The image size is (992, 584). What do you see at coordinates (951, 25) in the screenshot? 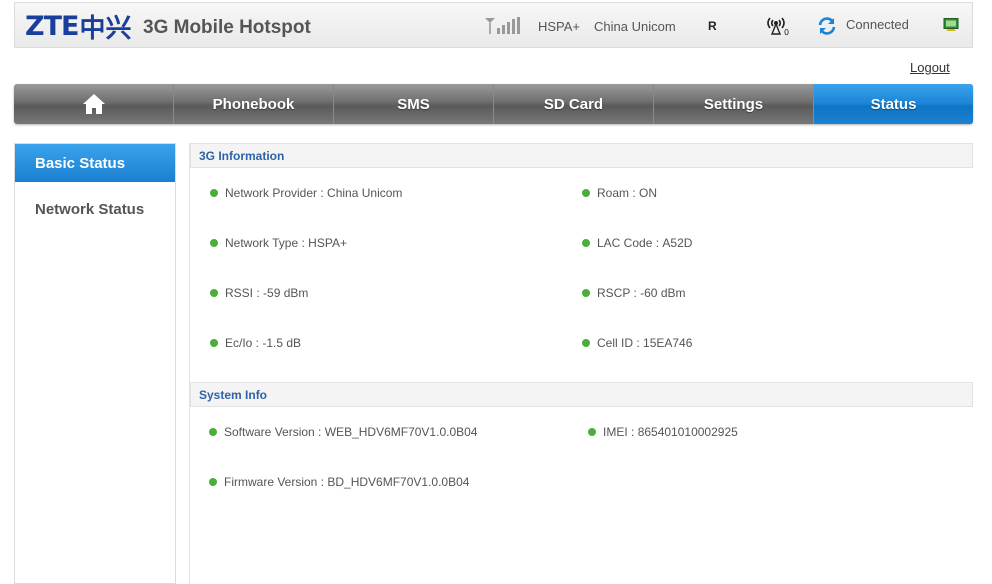
I see `screen-icon` at bounding box center [951, 25].